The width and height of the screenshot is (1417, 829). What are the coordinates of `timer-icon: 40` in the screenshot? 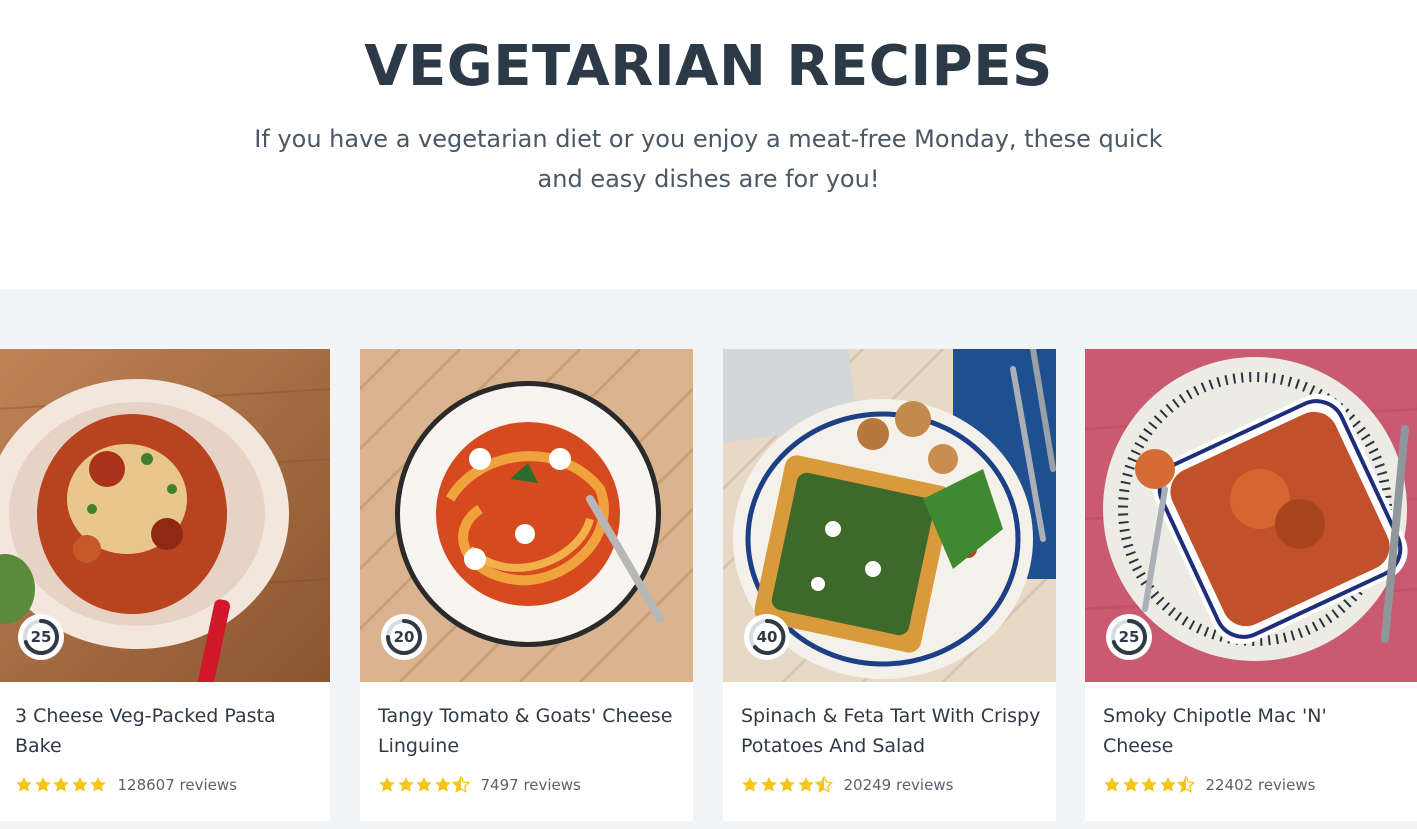 It's located at (767, 637).